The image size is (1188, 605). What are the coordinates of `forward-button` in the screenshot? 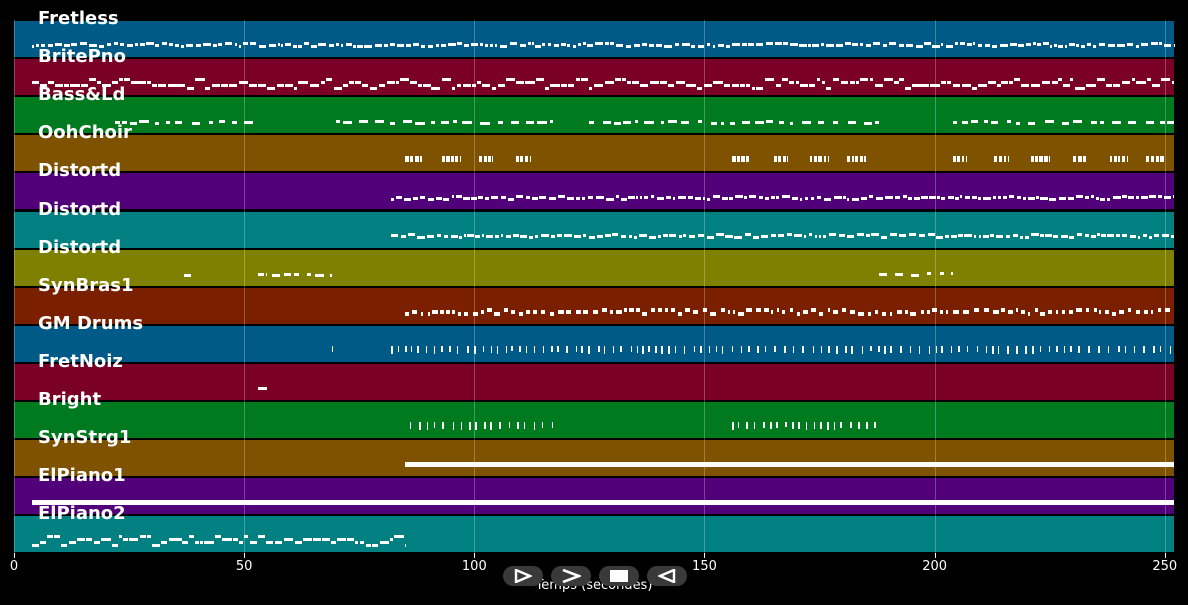 It's located at (571, 576).